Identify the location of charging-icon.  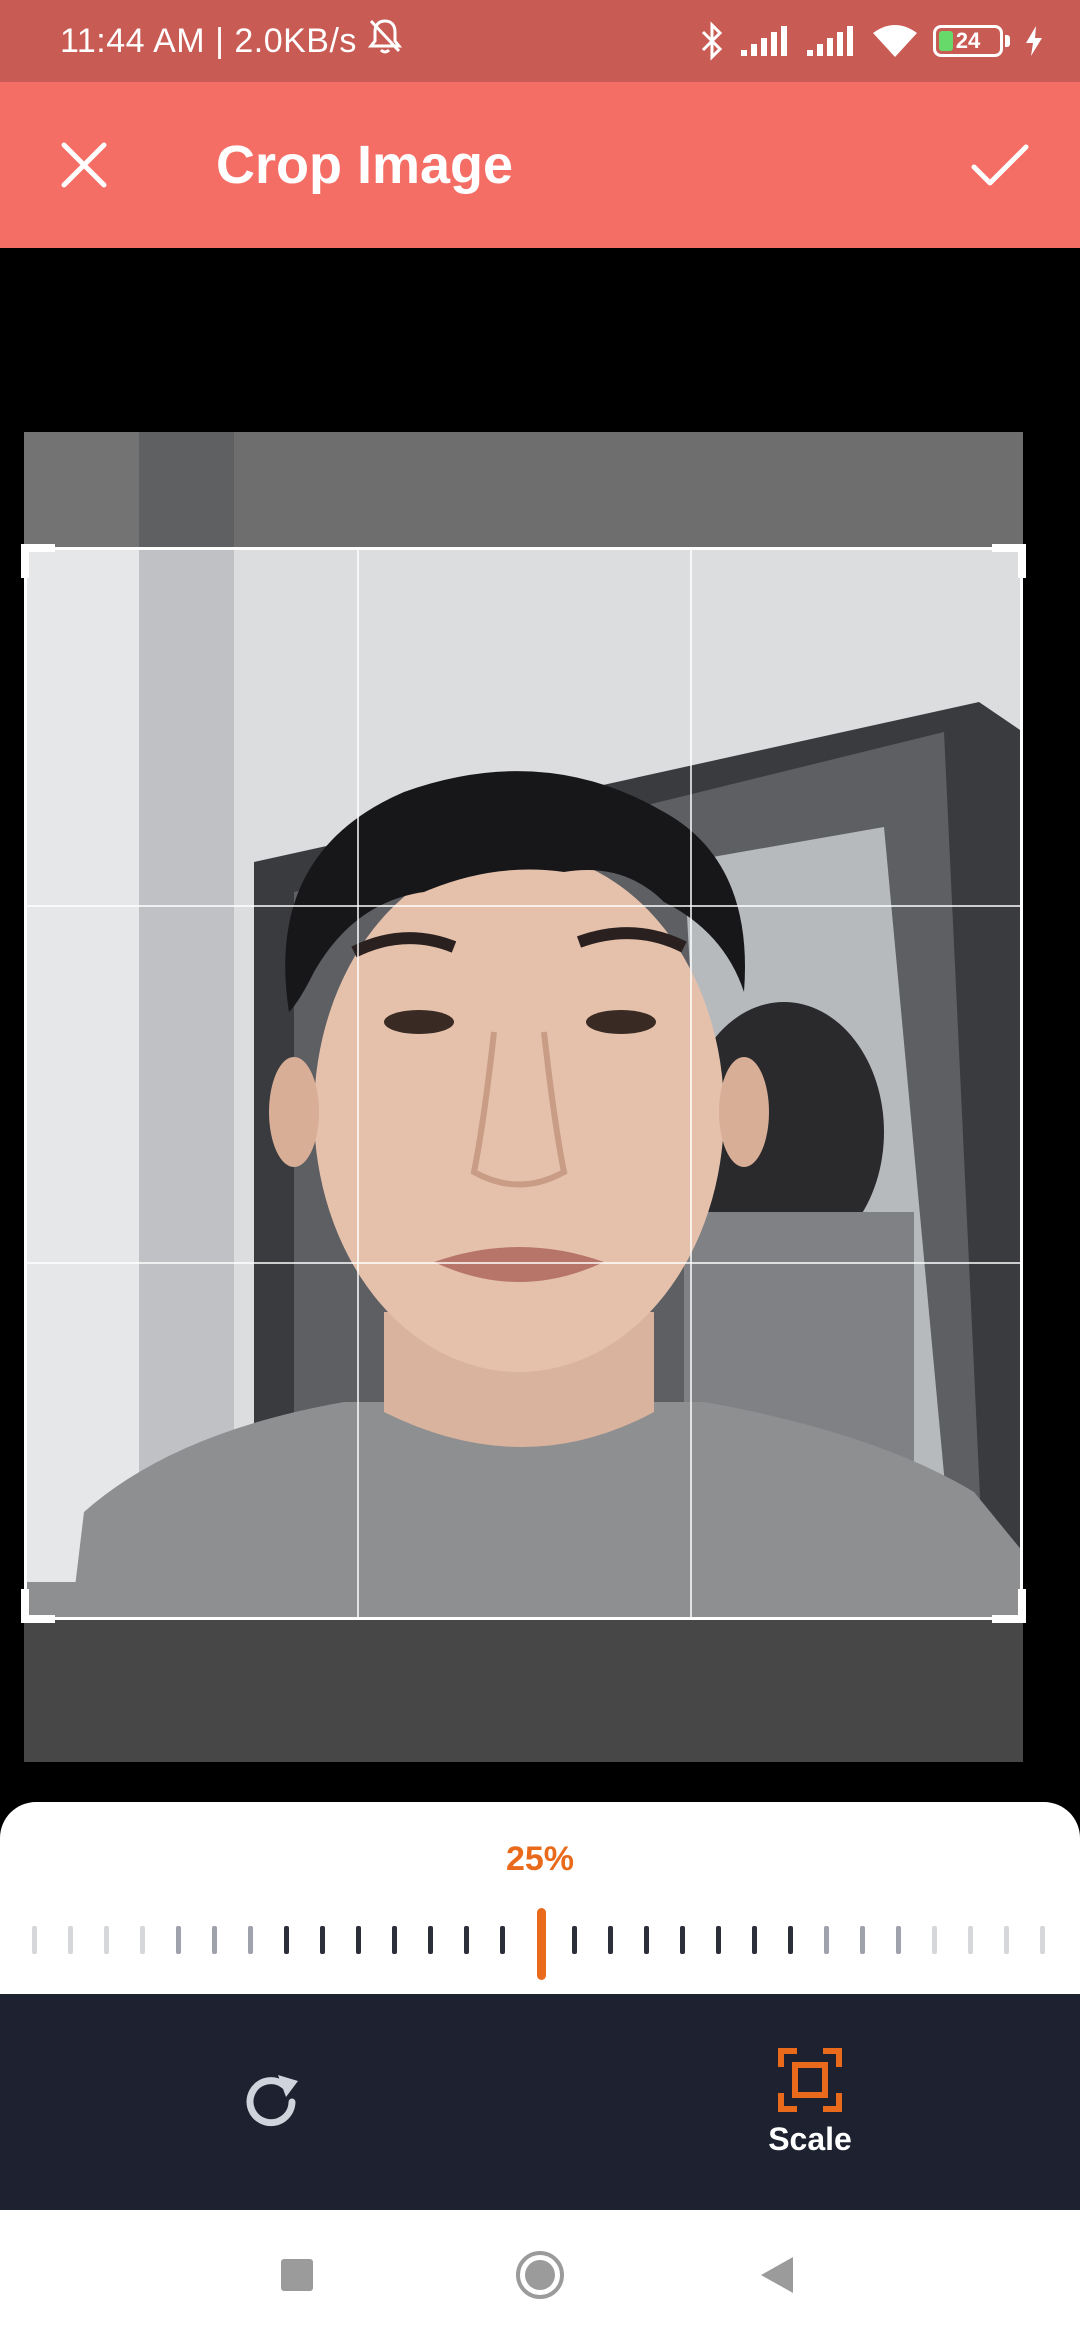
(1034, 41).